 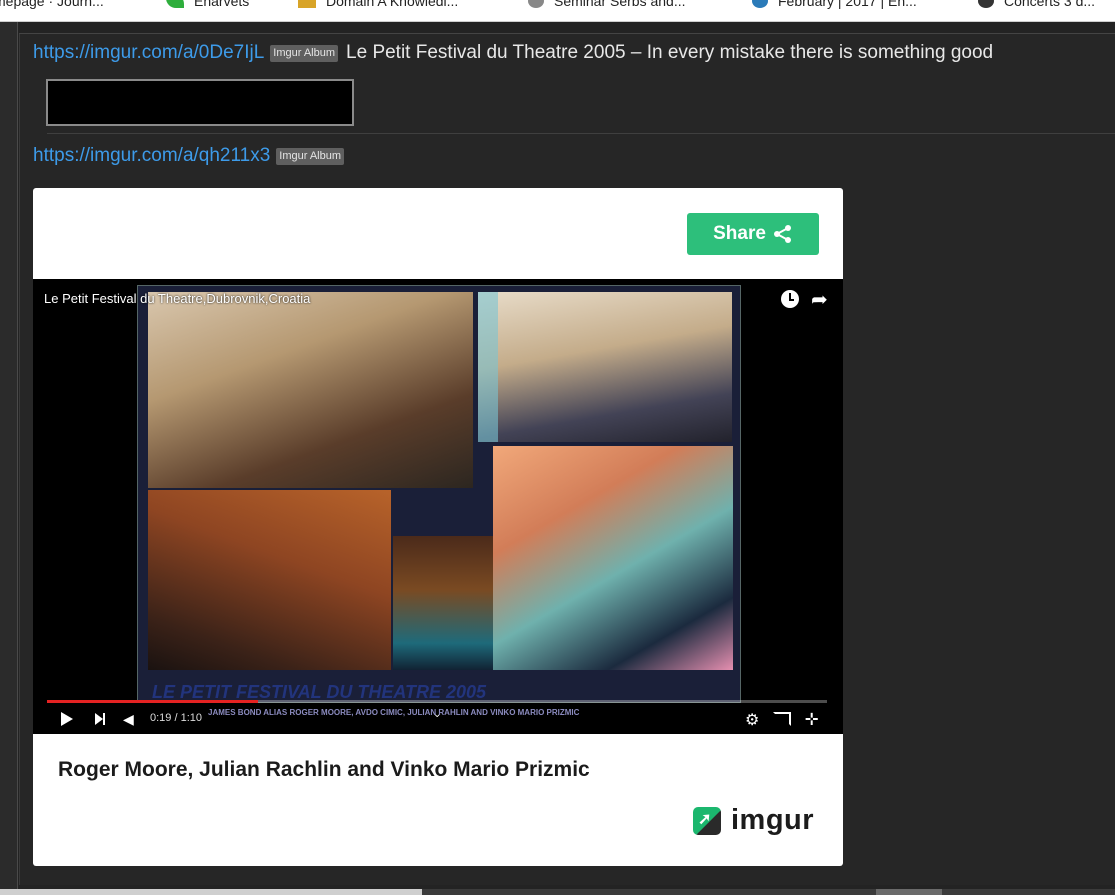 What do you see at coordinates (307, 4) in the screenshot?
I see `folder-icon` at bounding box center [307, 4].